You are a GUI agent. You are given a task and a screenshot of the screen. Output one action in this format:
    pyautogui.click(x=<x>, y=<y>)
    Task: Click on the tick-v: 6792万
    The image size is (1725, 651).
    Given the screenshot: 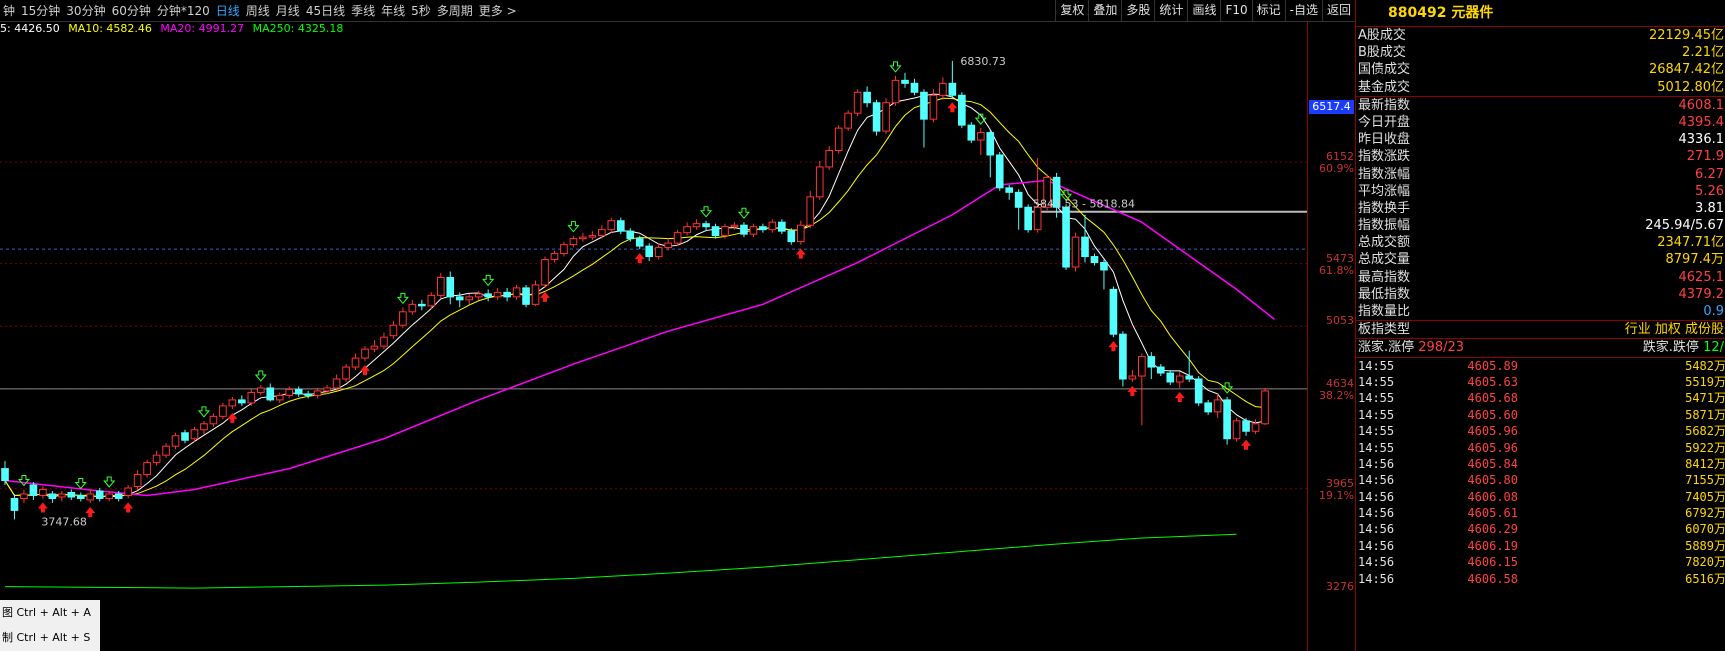 What is the action you would take?
    pyautogui.click(x=1705, y=513)
    